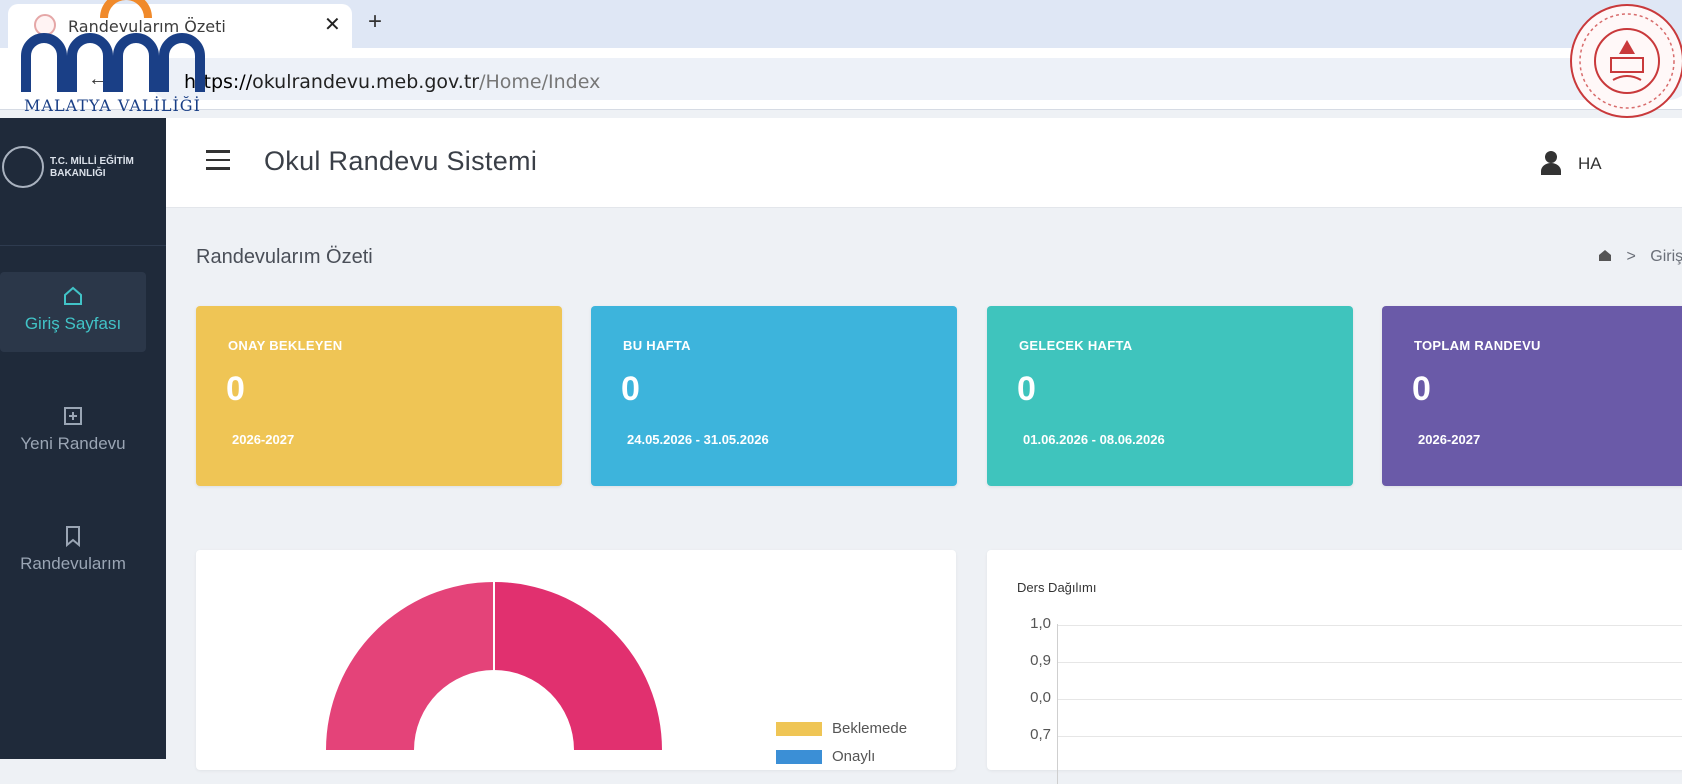 This screenshot has height=784, width=1682. Describe the element at coordinates (218, 160) in the screenshot. I see `menu-toggle-icon` at that location.